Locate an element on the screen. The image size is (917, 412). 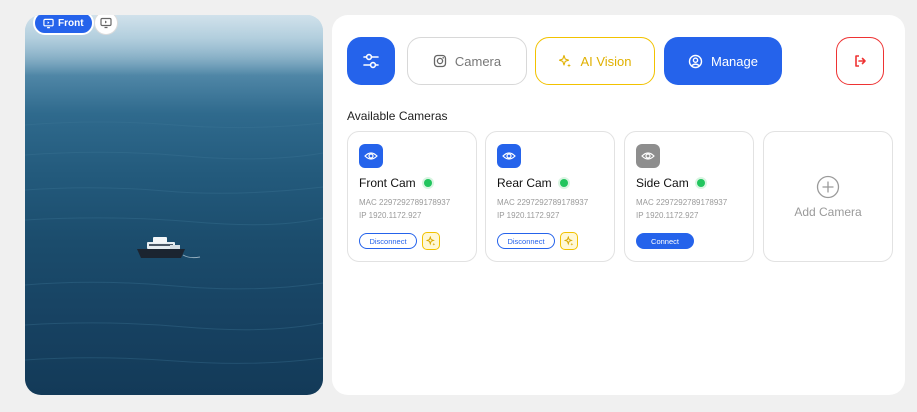
plus-circle-icon is located at coordinates (828, 186).